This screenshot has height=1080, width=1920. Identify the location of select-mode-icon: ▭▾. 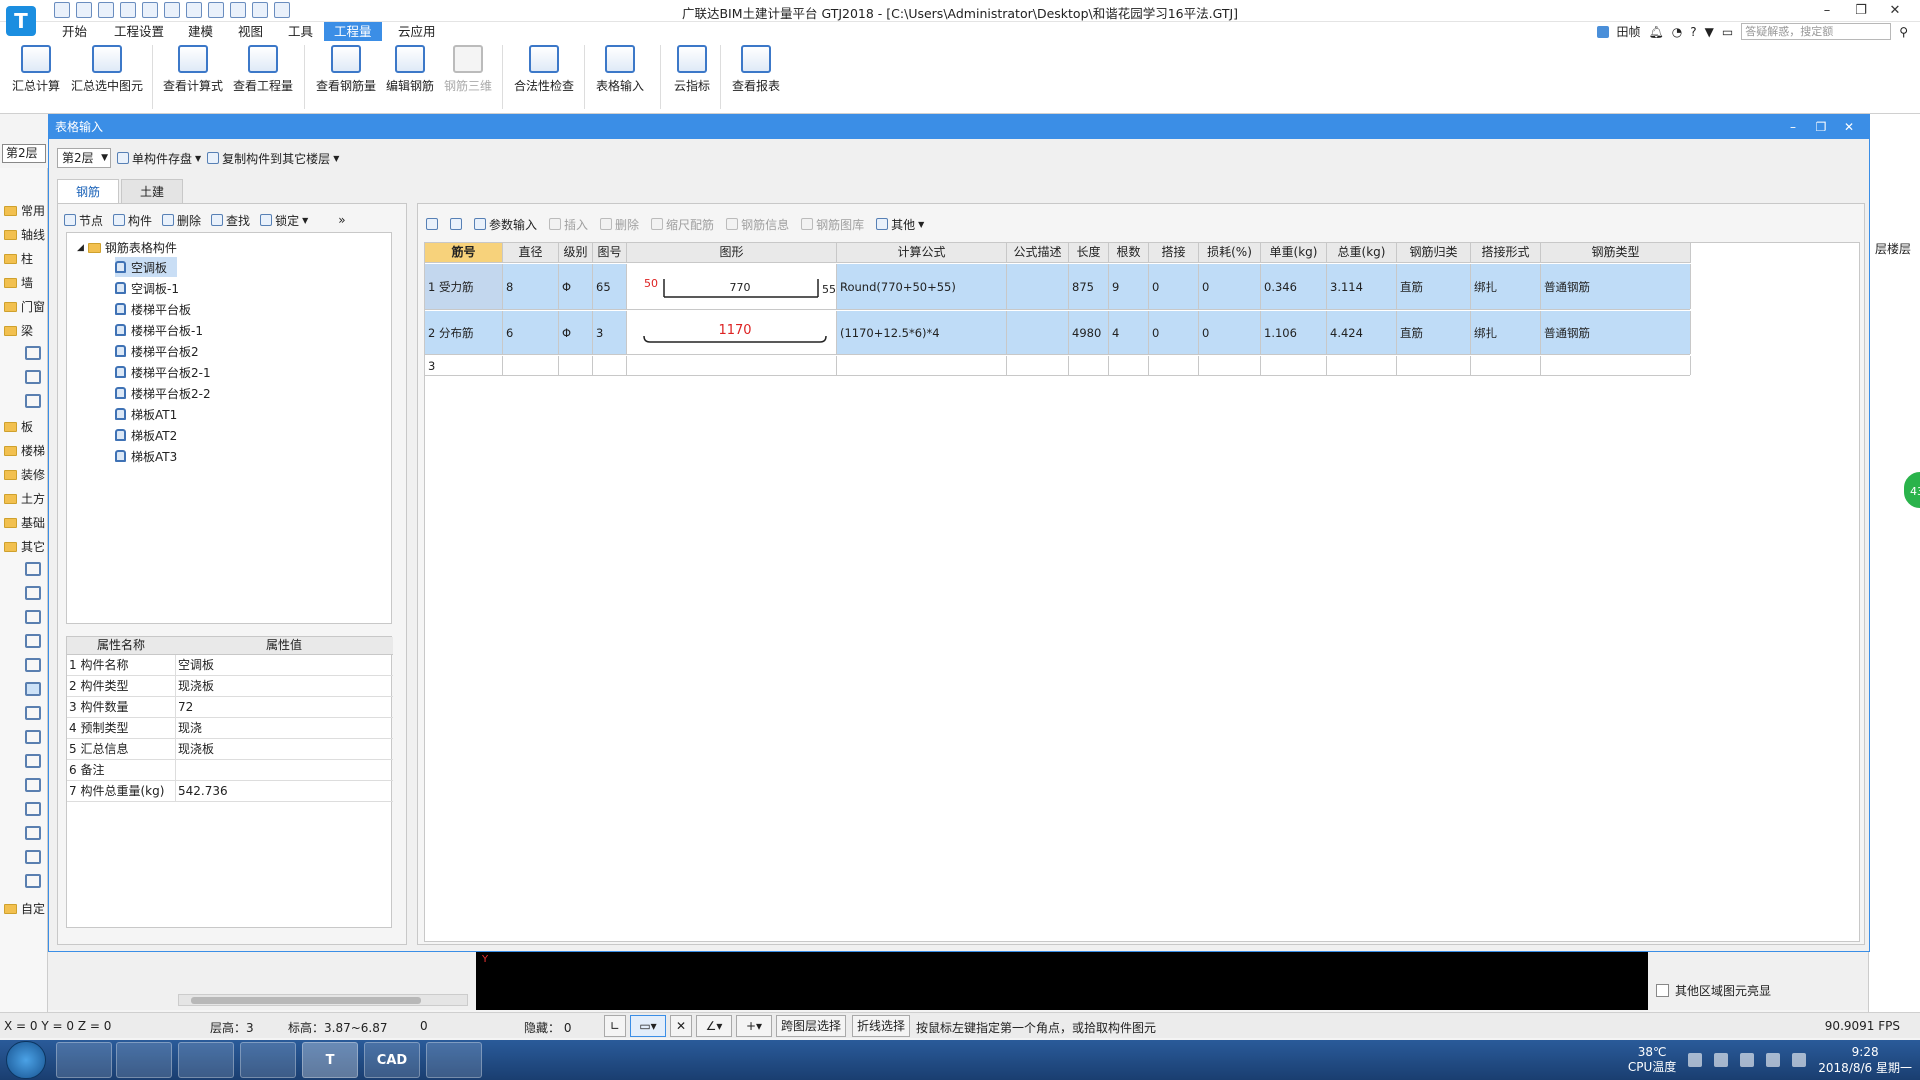
(648, 1026).